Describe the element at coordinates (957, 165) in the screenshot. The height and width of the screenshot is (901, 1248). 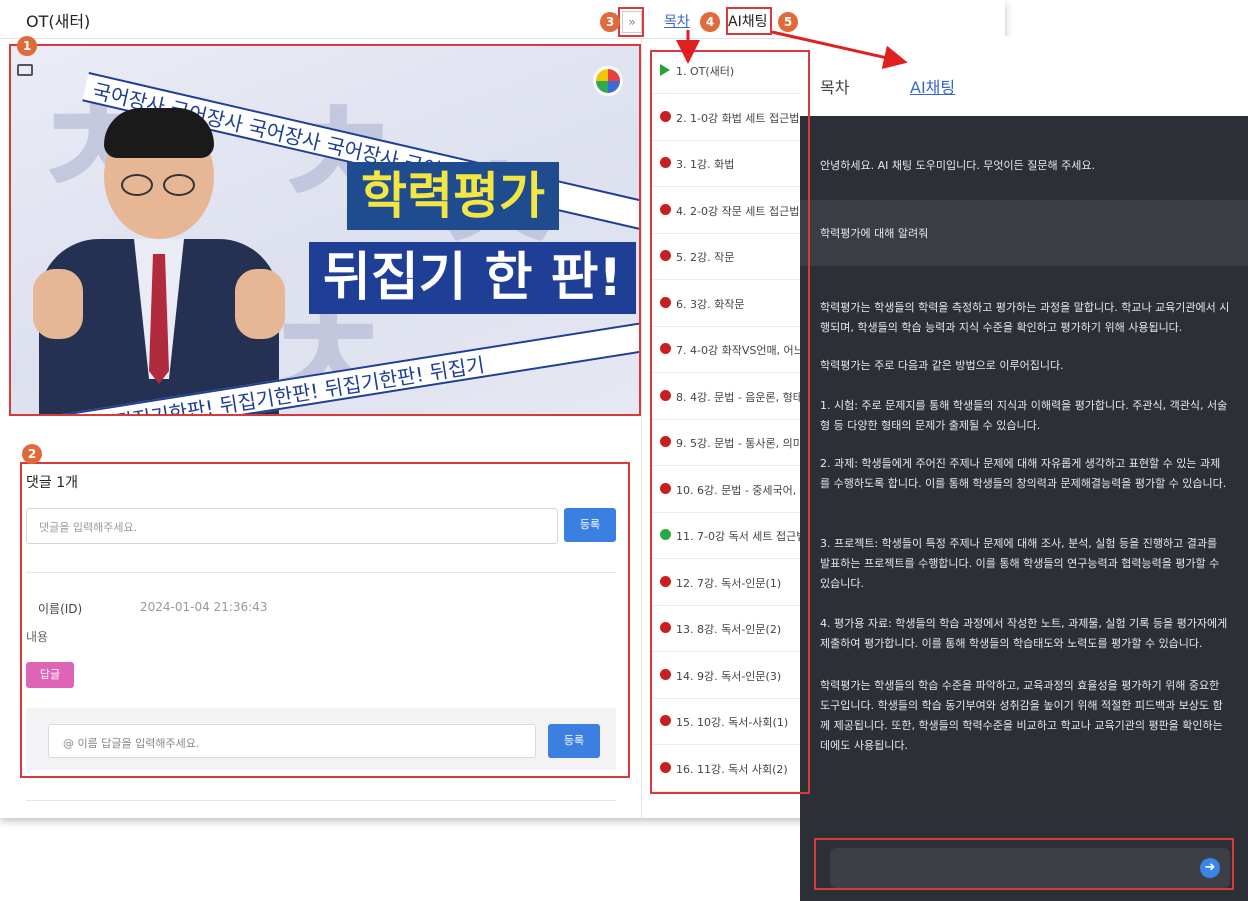
I see `chat-greeting: 안녕하세요. AI 채팅 도우미입니다. 무엇이든 질문해 주세요.` at that location.